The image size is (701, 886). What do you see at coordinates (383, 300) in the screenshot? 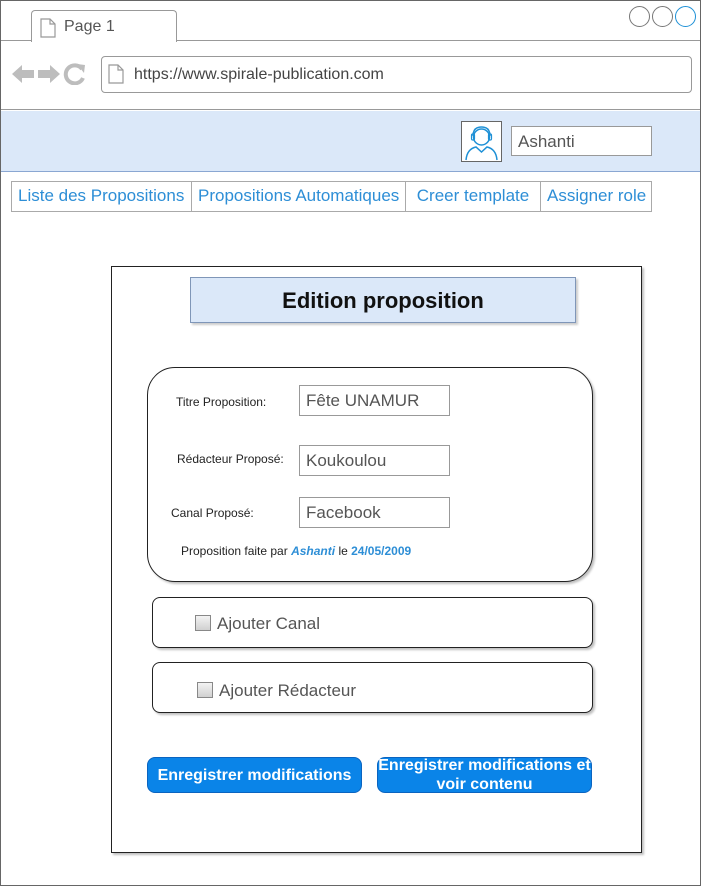
I see `page-title: Edition proposition` at bounding box center [383, 300].